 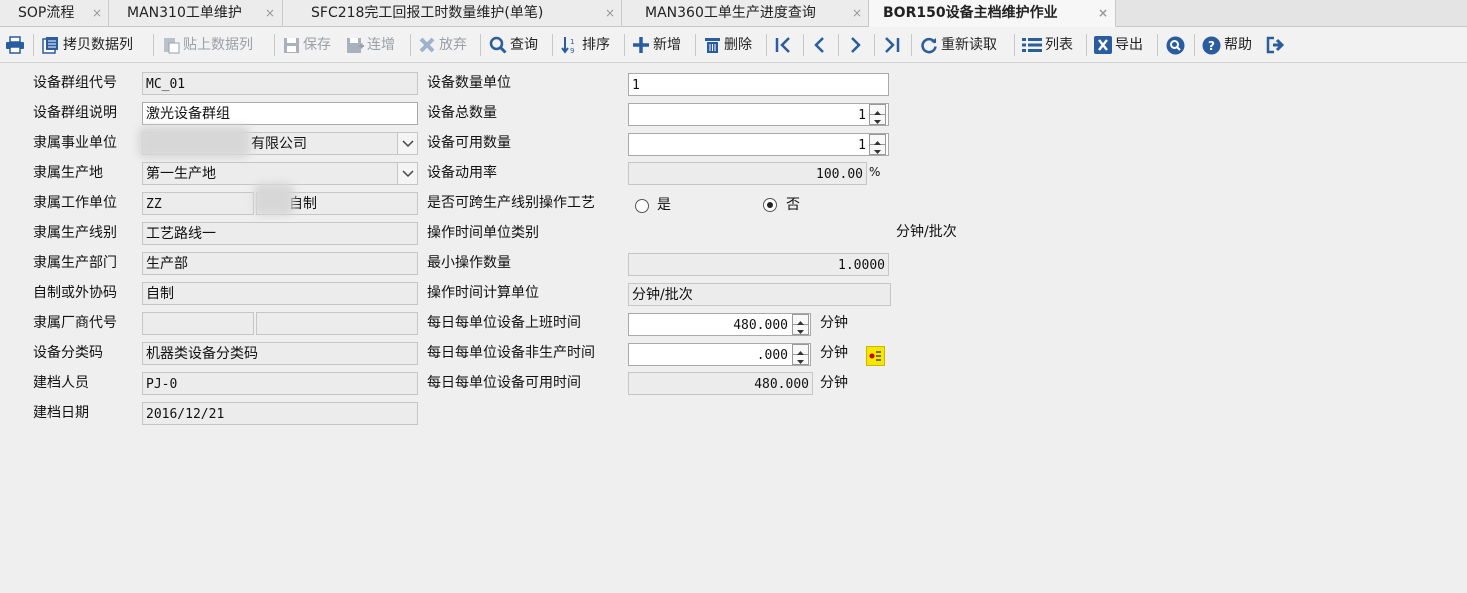 I want to click on tab-man360: MAN360工单生产进度查询 ×, so click(x=745, y=13).